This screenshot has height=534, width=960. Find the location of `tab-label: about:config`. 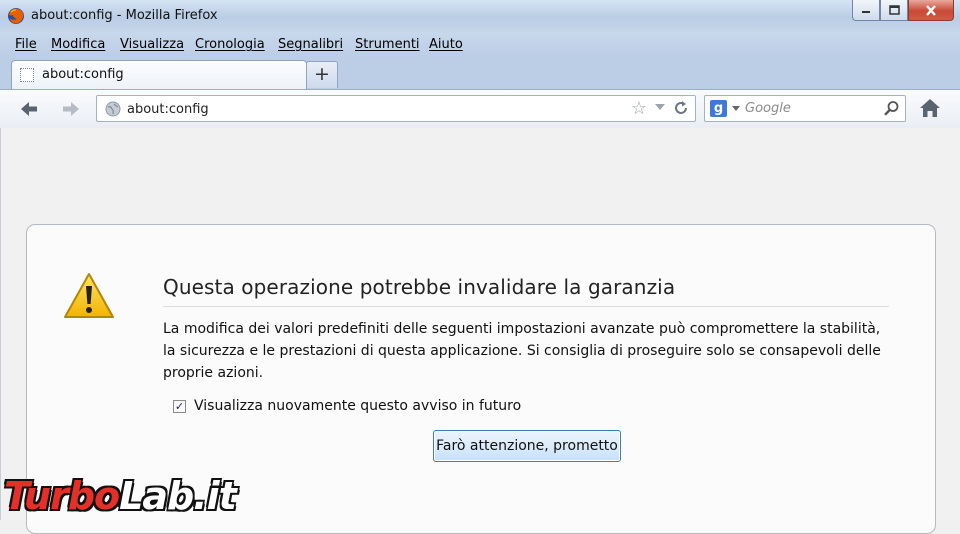

tab-label: about:config is located at coordinates (83, 74).